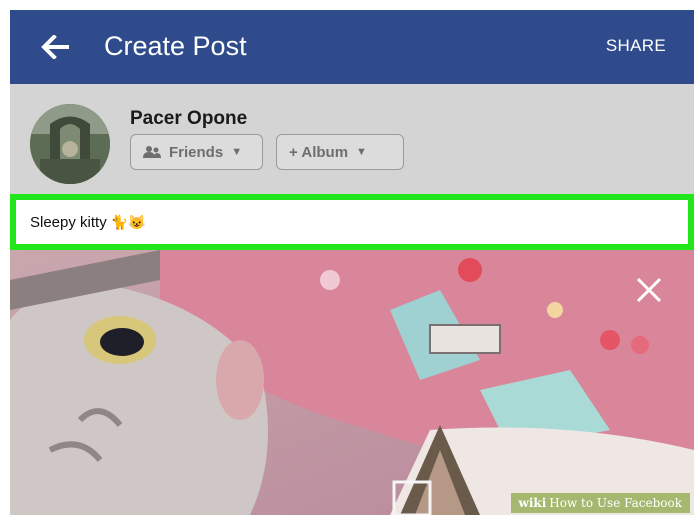 The width and height of the screenshot is (696, 517). Describe the element at coordinates (175, 46) in the screenshot. I see `page-title: Create Post` at that location.